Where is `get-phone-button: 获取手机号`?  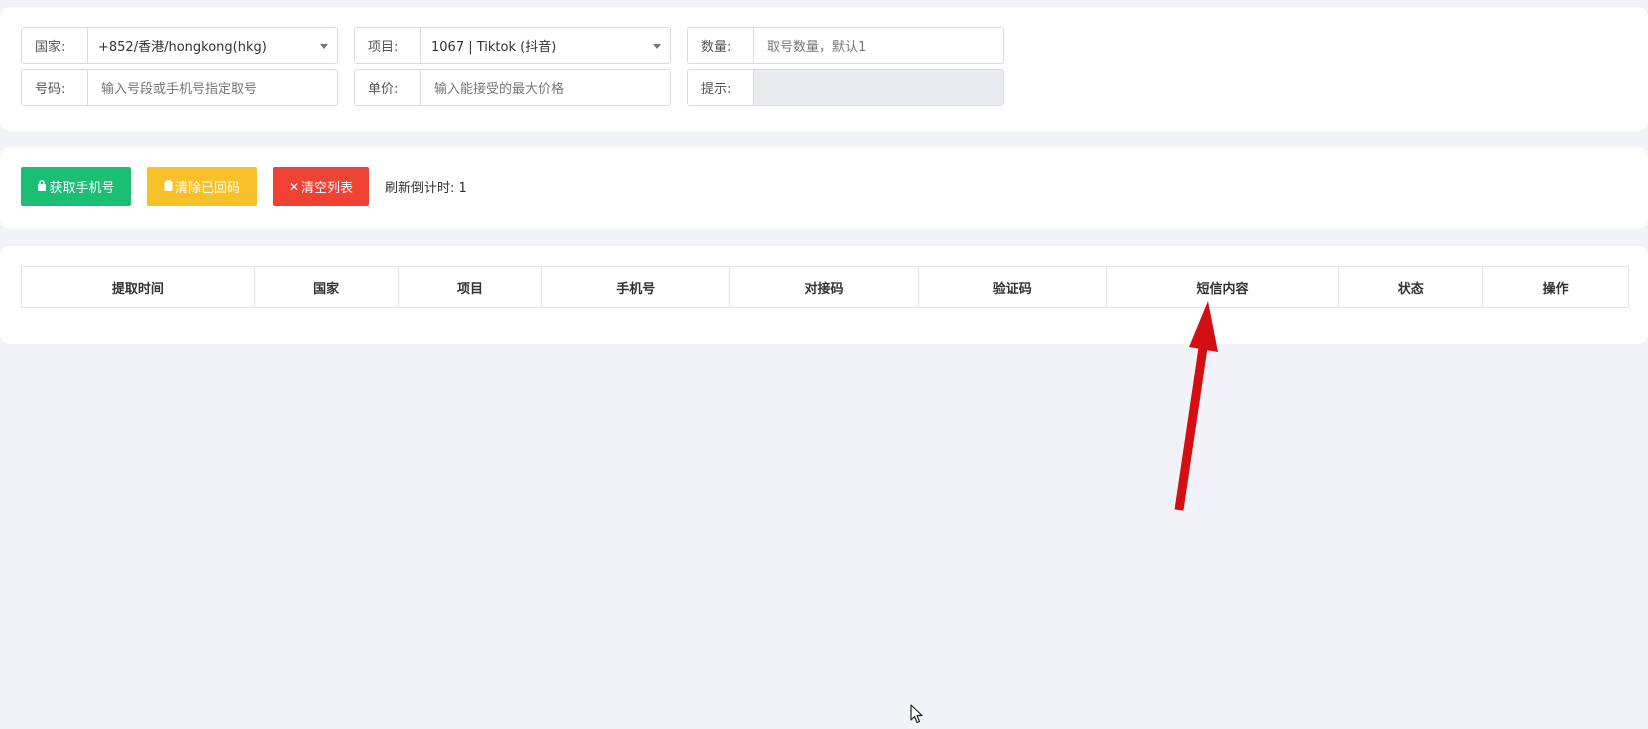
get-phone-button: 获取手机号 is located at coordinates (76, 186).